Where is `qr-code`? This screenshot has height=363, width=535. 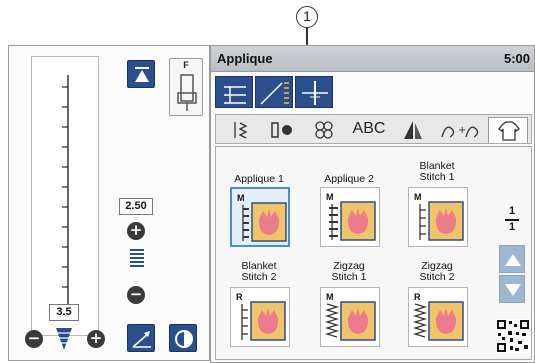 qr-code is located at coordinates (513, 336).